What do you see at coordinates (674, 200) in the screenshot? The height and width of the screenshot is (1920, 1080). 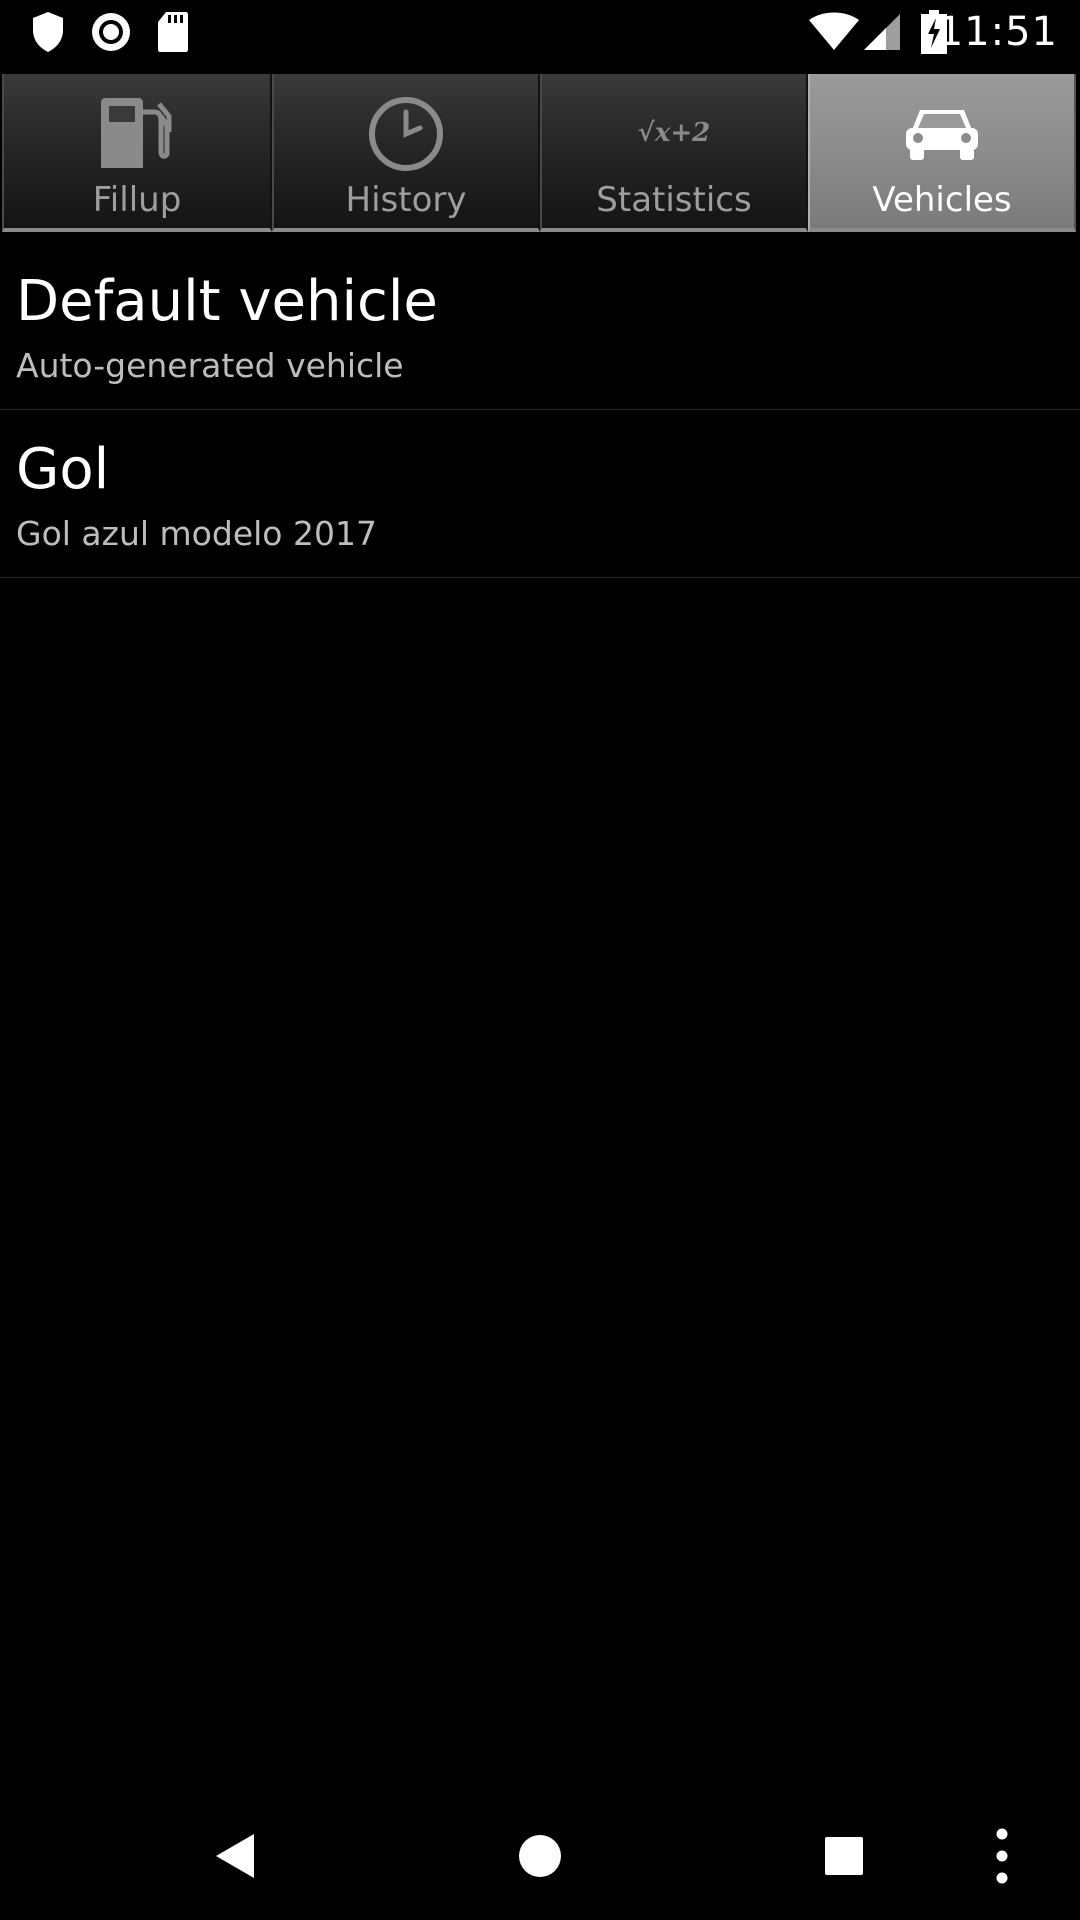 I see `tab-label-statistics: Statistics` at bounding box center [674, 200].